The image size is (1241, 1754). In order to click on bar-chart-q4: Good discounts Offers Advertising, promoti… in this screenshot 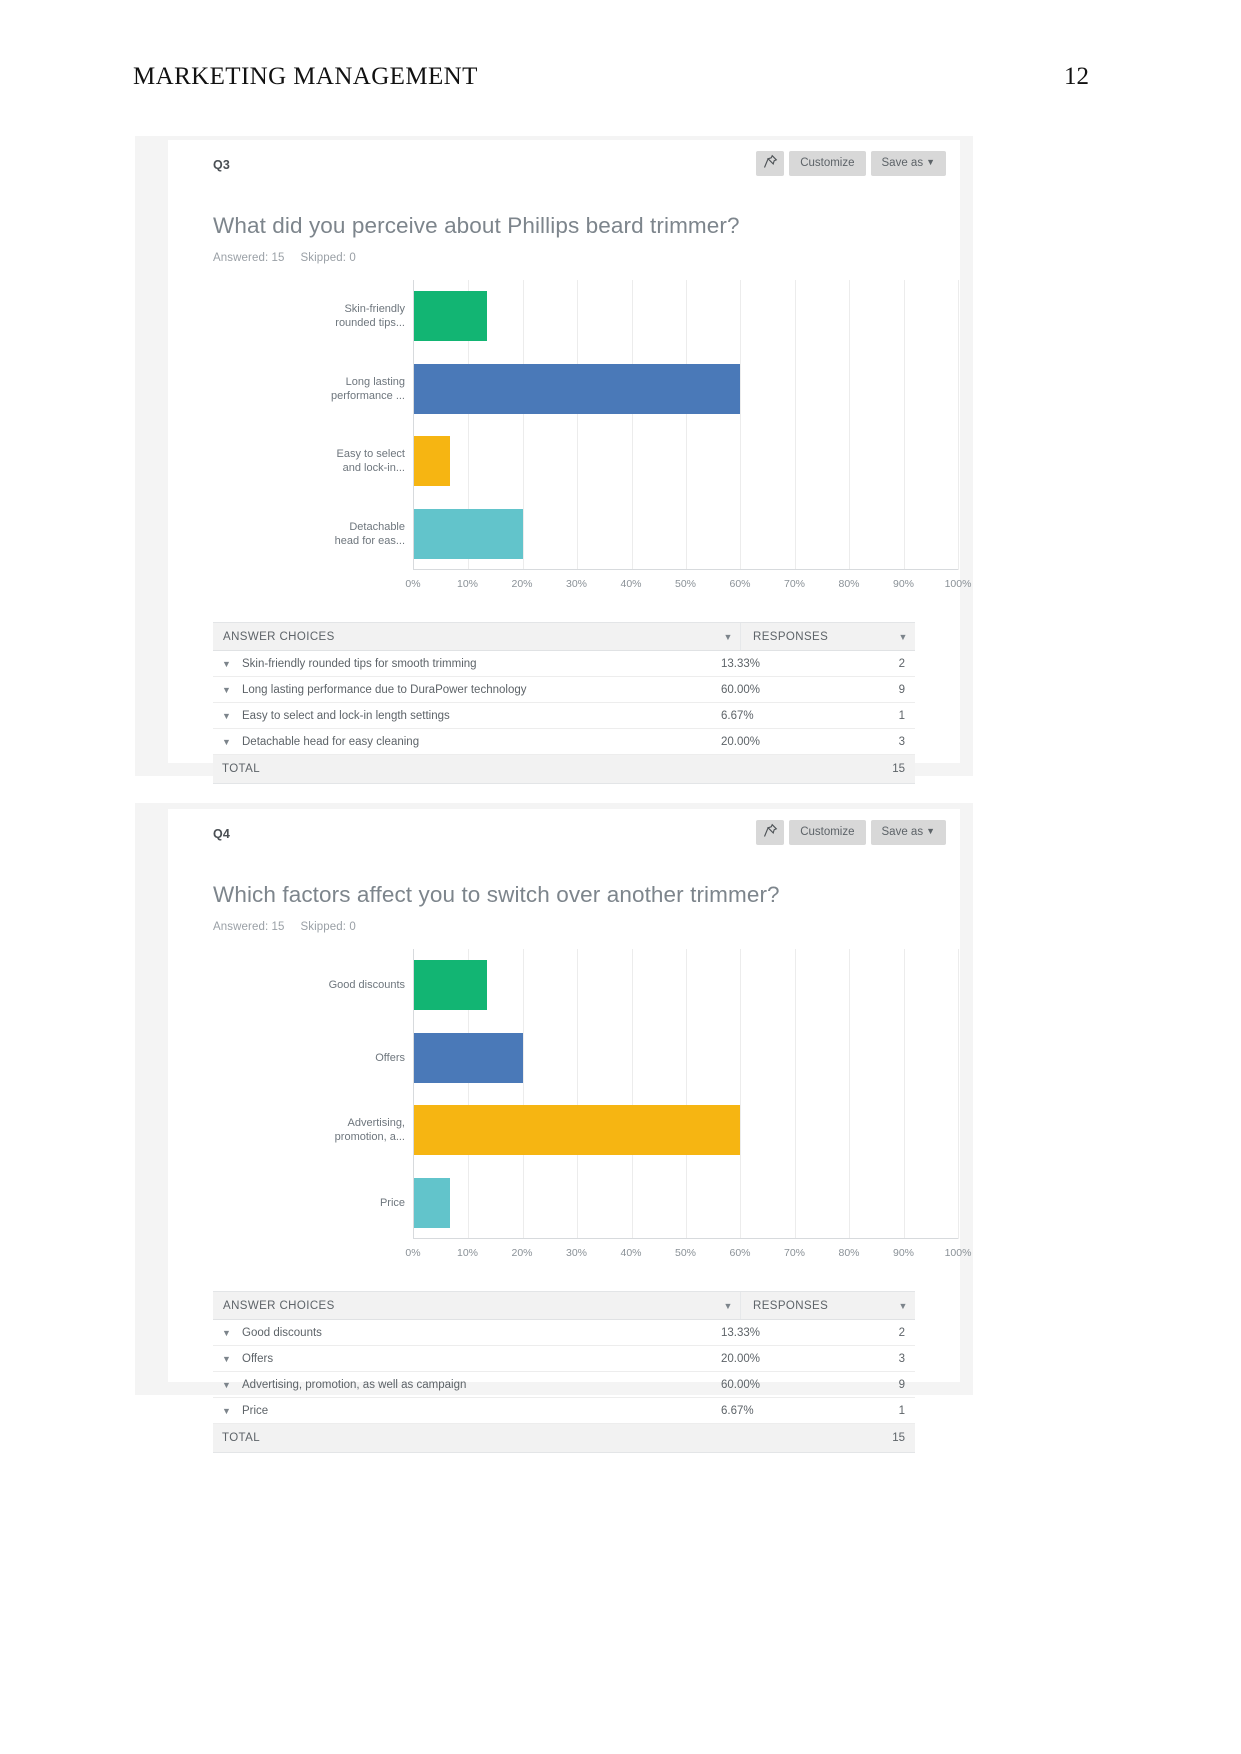, I will do `click(592, 1109)`.